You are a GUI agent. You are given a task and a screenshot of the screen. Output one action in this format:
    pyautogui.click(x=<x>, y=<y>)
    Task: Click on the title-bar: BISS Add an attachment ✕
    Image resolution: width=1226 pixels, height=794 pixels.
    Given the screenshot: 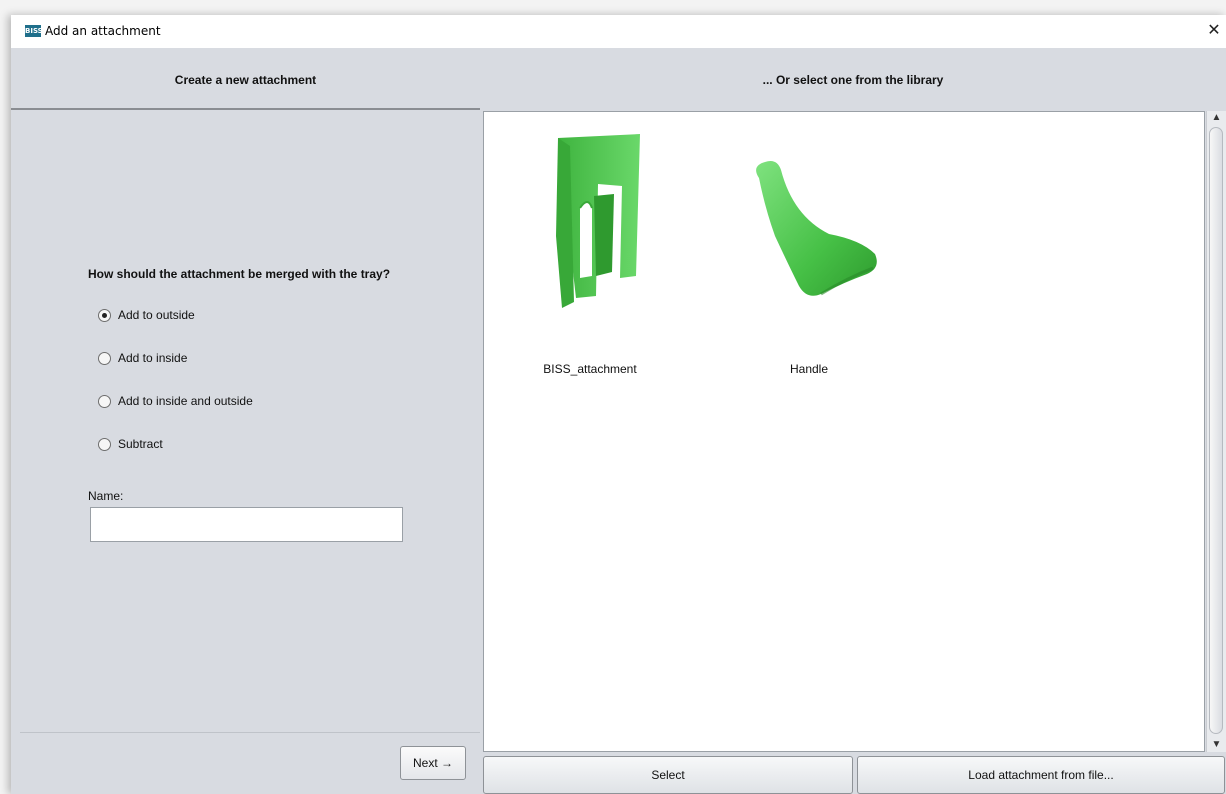 What is the action you would take?
    pyautogui.click(x=618, y=31)
    